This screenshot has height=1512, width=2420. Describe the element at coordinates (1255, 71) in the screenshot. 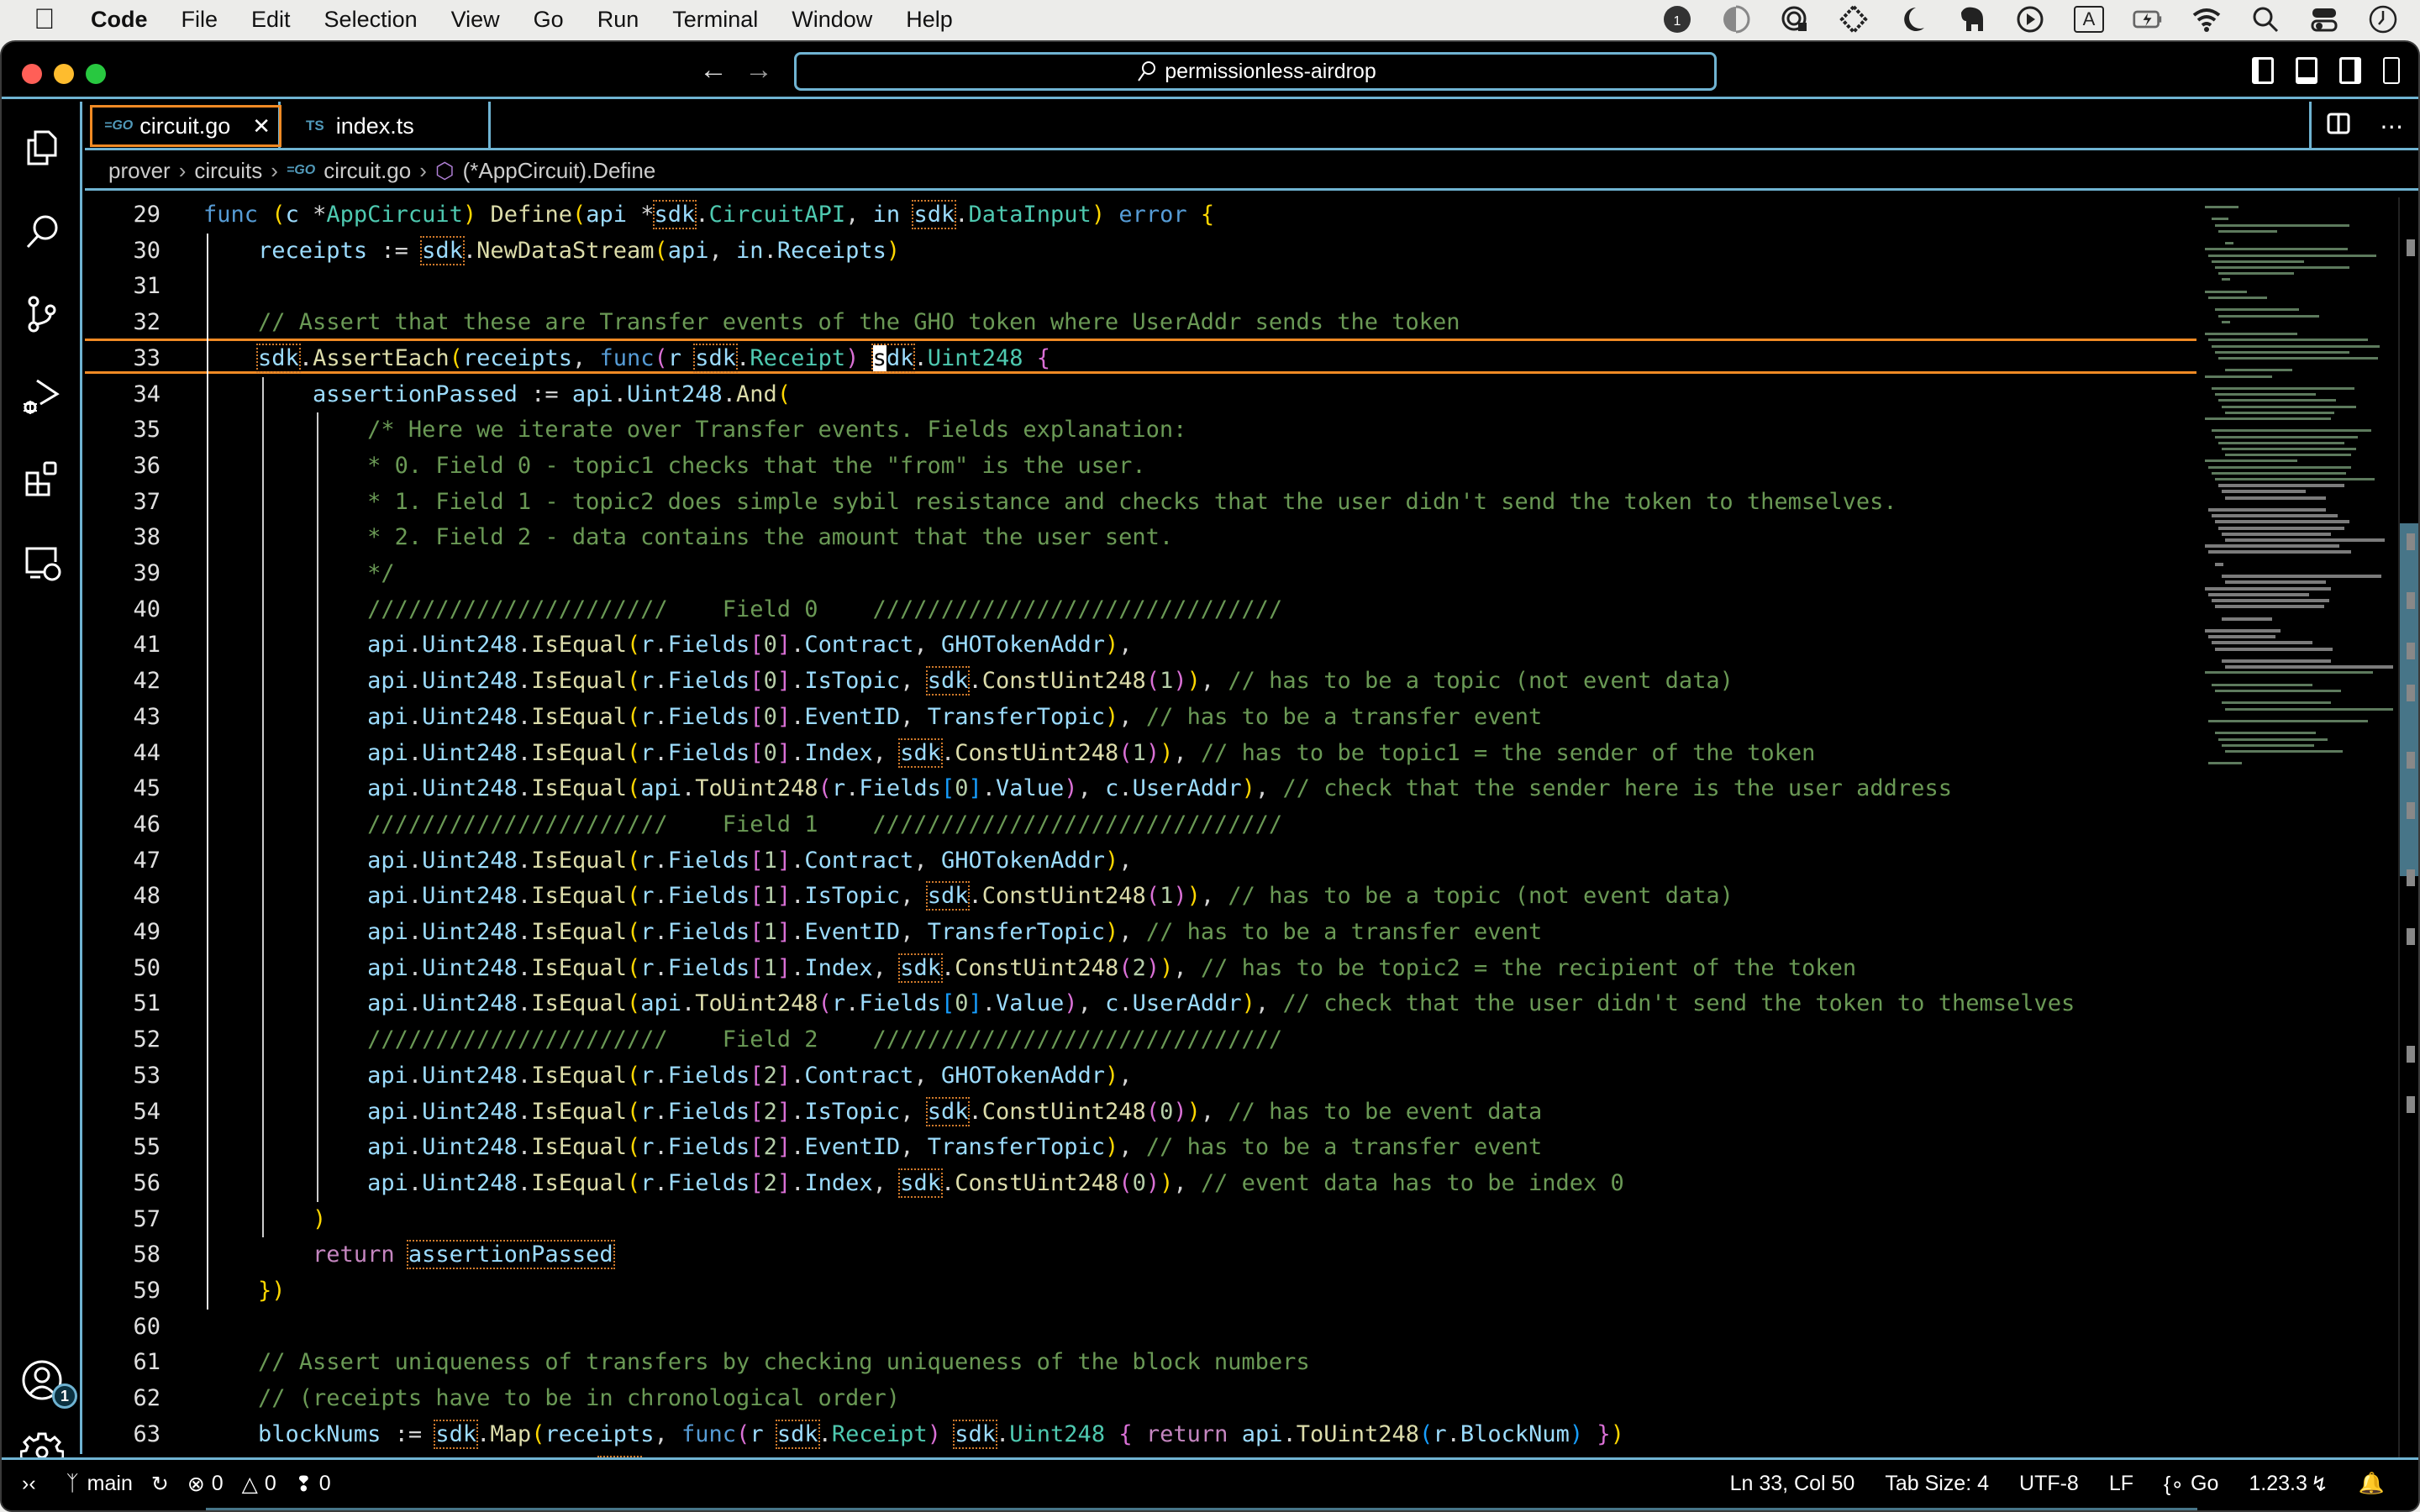

I see `command-center-search: permissionless-airdrop` at that location.